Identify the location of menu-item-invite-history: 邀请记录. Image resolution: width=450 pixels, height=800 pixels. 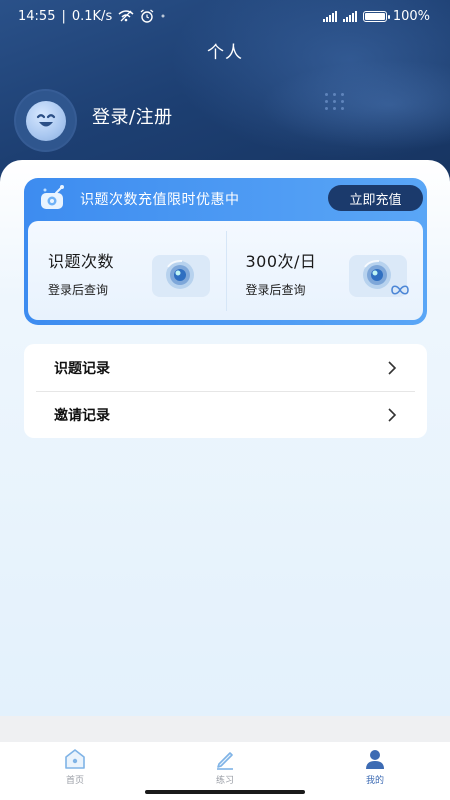
(225, 414).